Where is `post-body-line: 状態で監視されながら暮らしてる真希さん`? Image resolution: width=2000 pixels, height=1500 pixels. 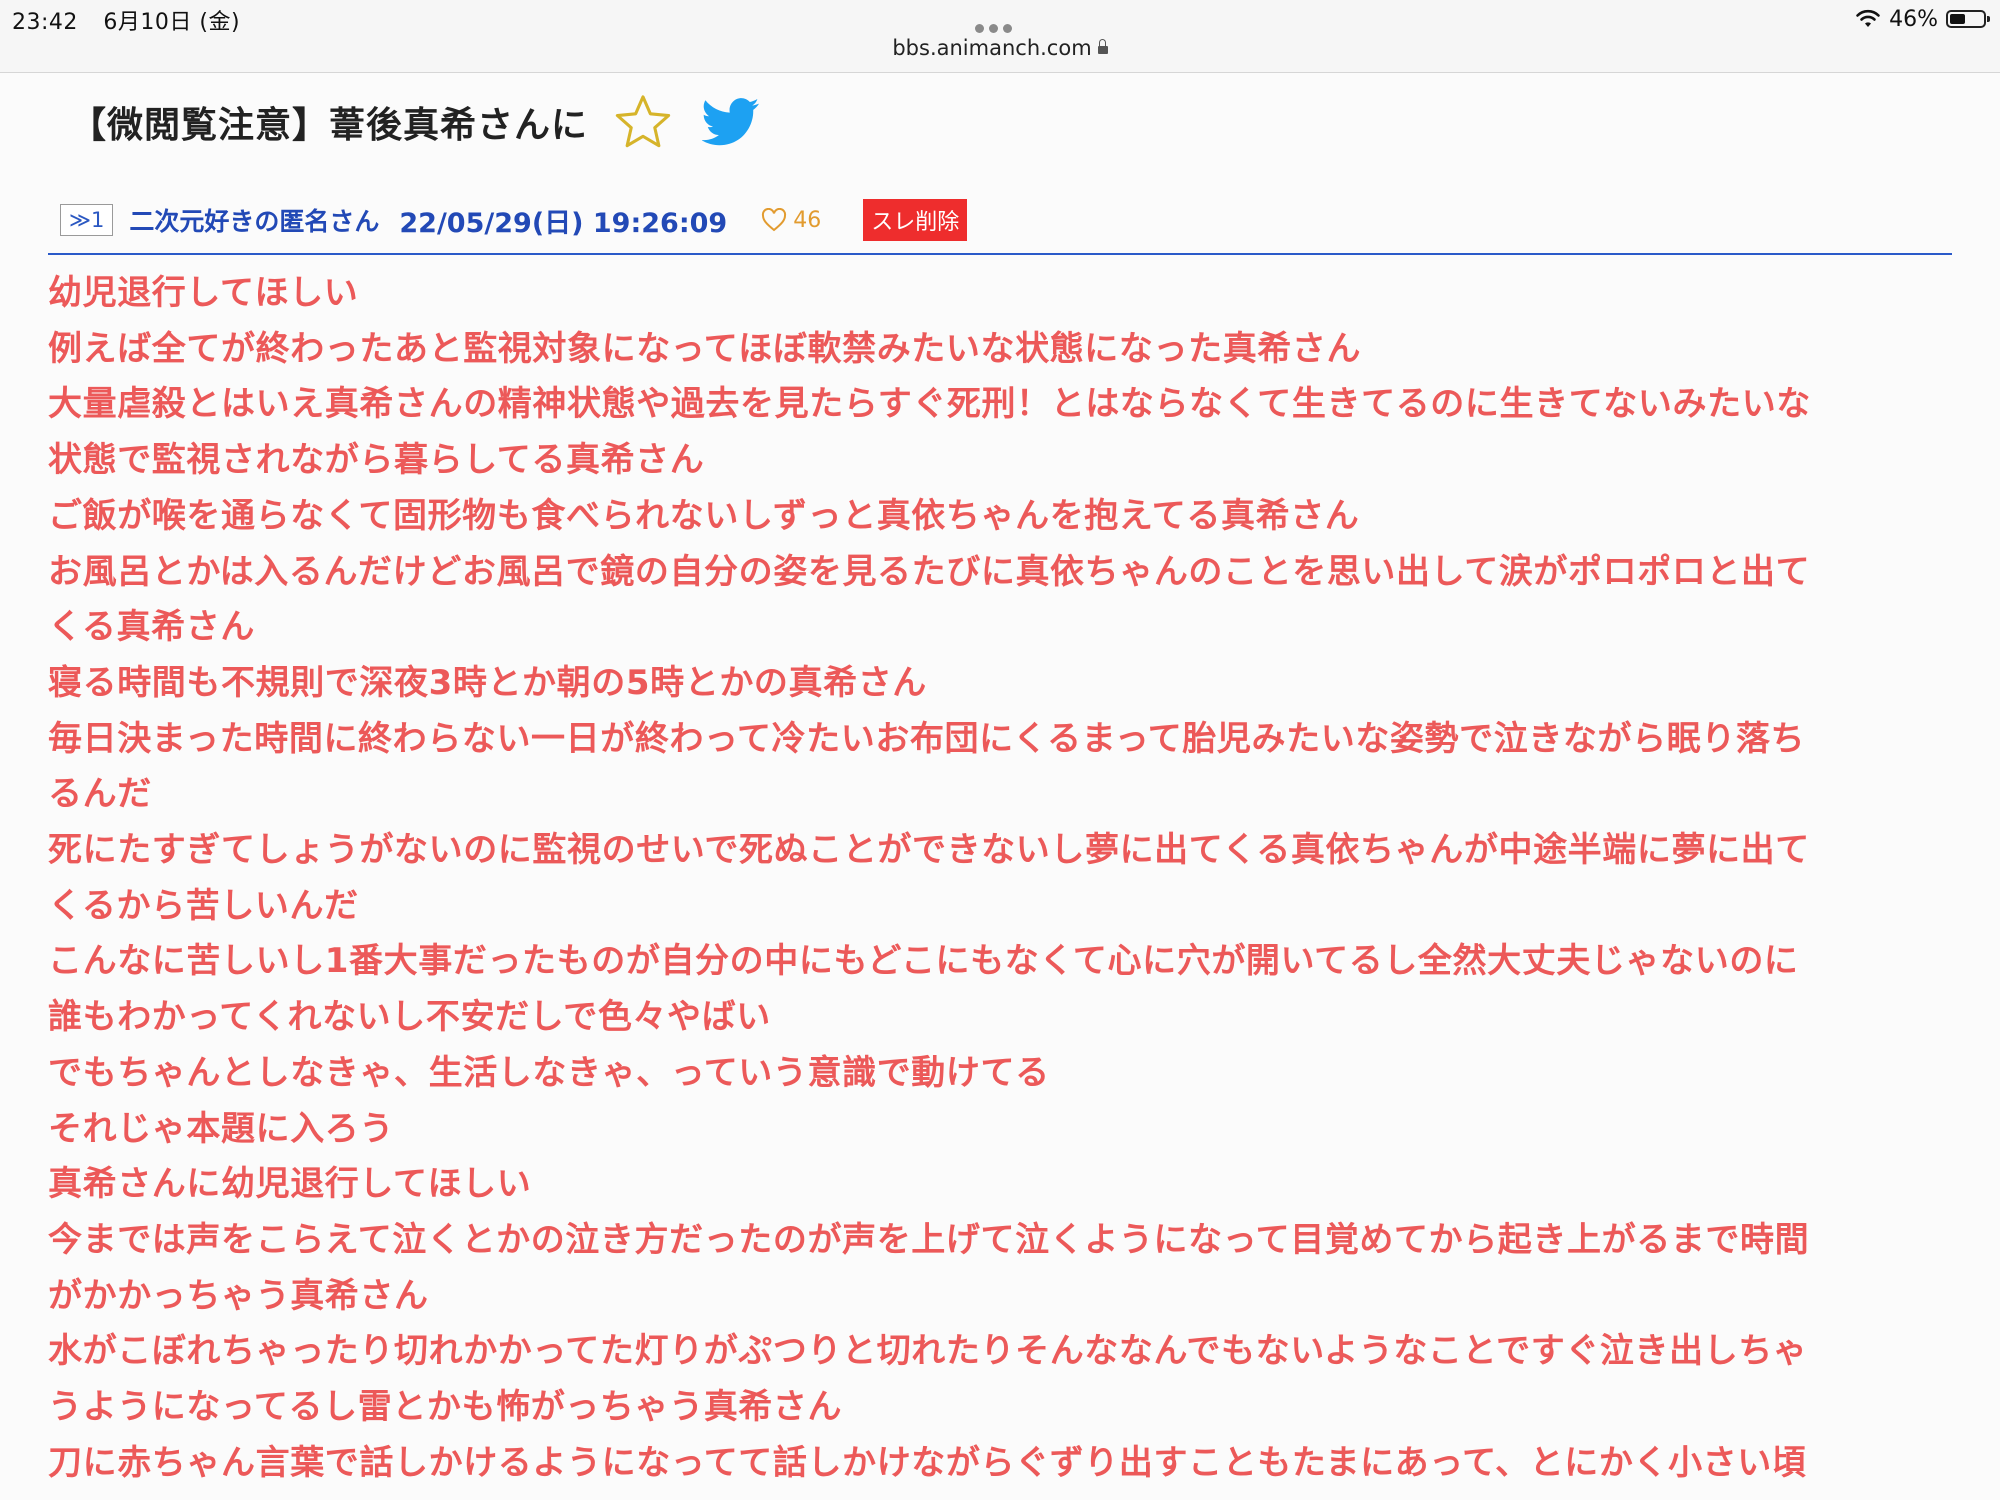 post-body-line: 状態で監視されながら暮らしてる真希さん is located at coordinates (376, 460).